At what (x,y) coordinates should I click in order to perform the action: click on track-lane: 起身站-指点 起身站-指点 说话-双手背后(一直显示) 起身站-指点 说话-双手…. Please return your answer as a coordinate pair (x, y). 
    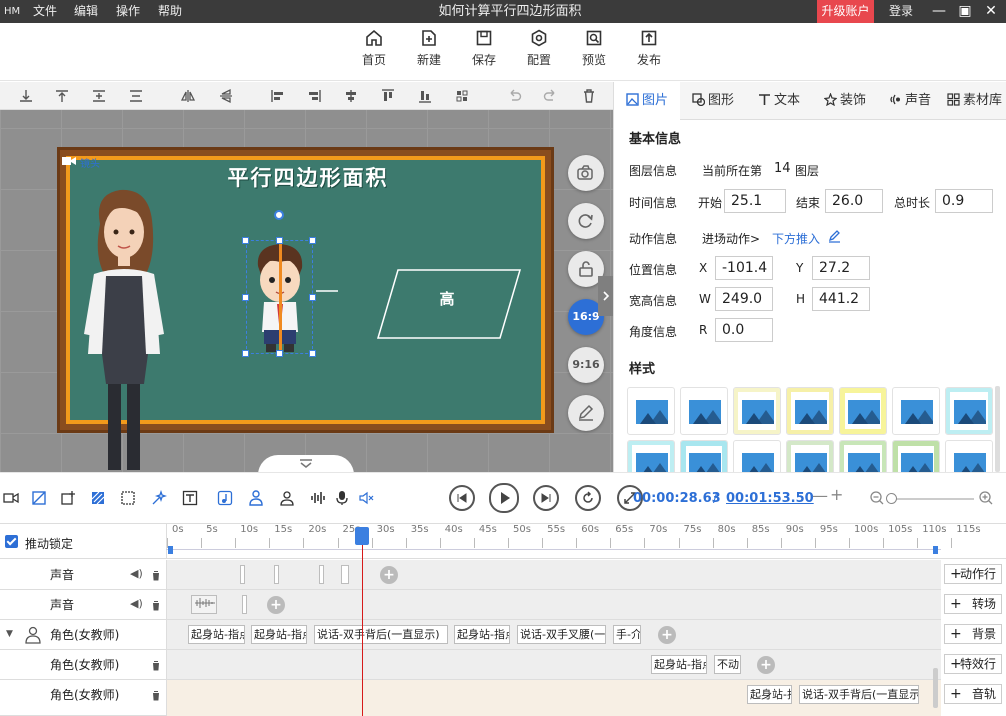
    Looking at the image, I should click on (553, 634).